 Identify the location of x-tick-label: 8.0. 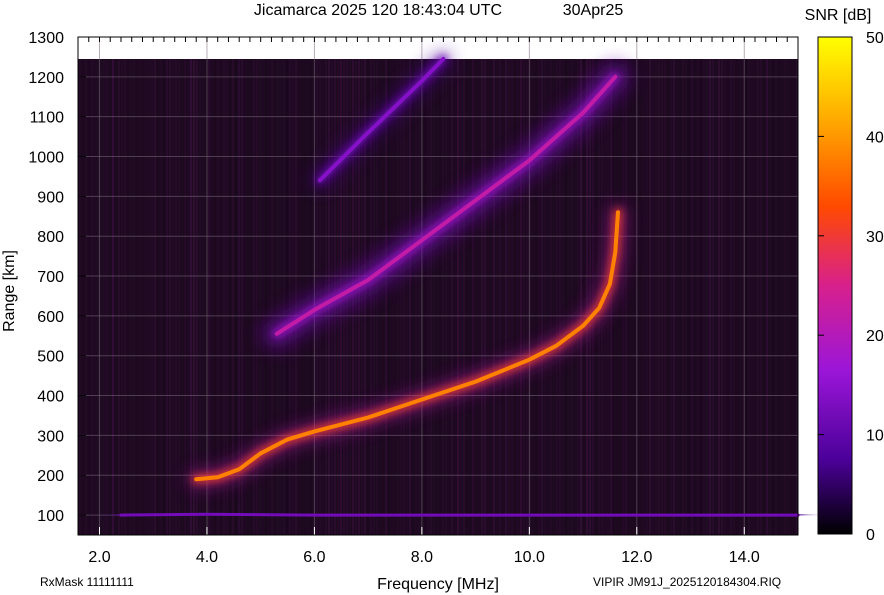
(422, 557).